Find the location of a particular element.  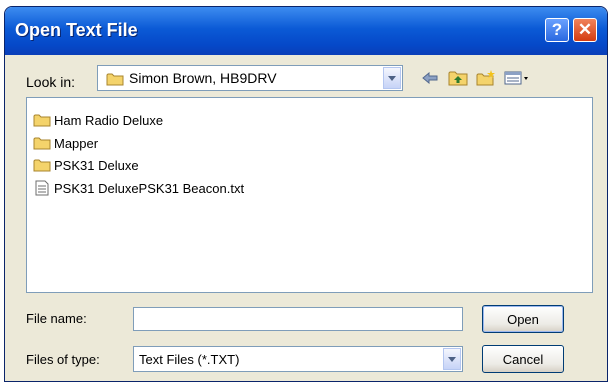

help-button: ? is located at coordinates (557, 30).